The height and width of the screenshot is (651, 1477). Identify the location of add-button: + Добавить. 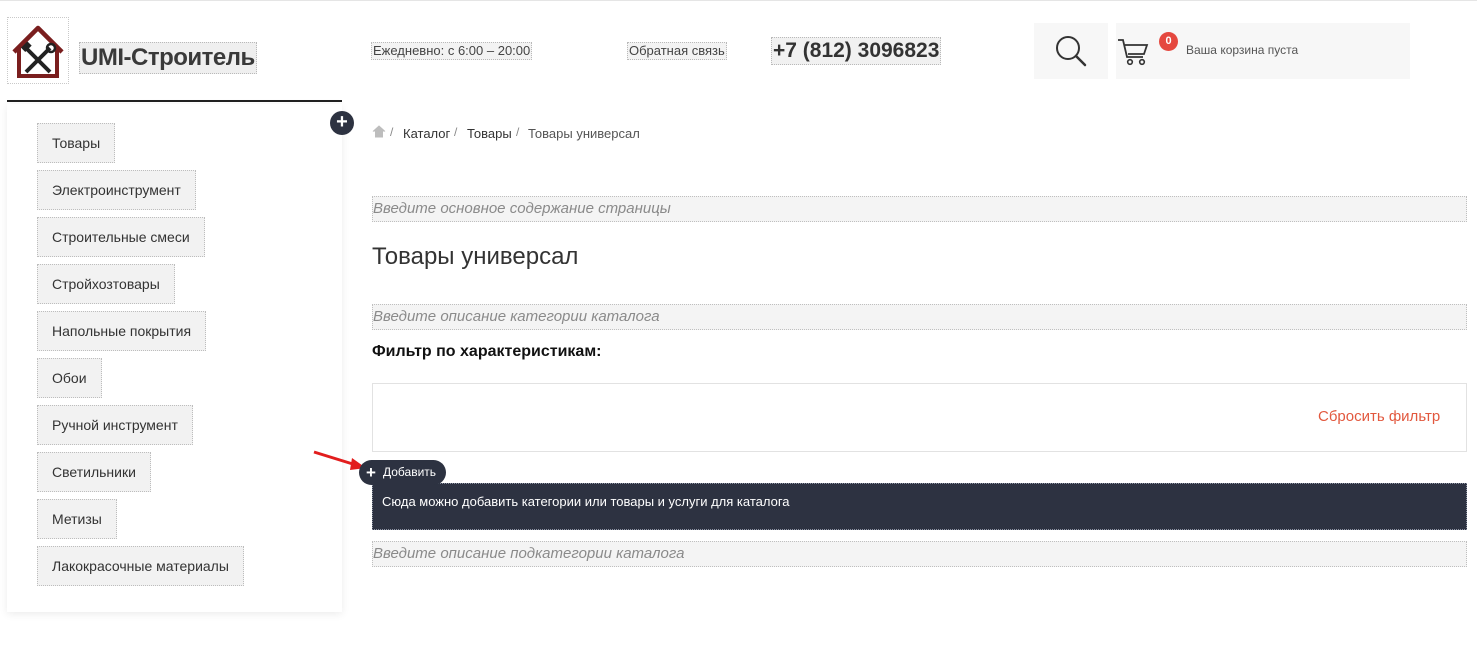
(402, 472).